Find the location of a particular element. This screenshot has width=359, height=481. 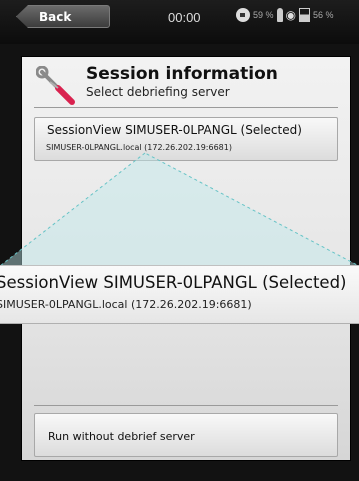

status-icons: 59 % ◉ 56 % is located at coordinates (285, 15).